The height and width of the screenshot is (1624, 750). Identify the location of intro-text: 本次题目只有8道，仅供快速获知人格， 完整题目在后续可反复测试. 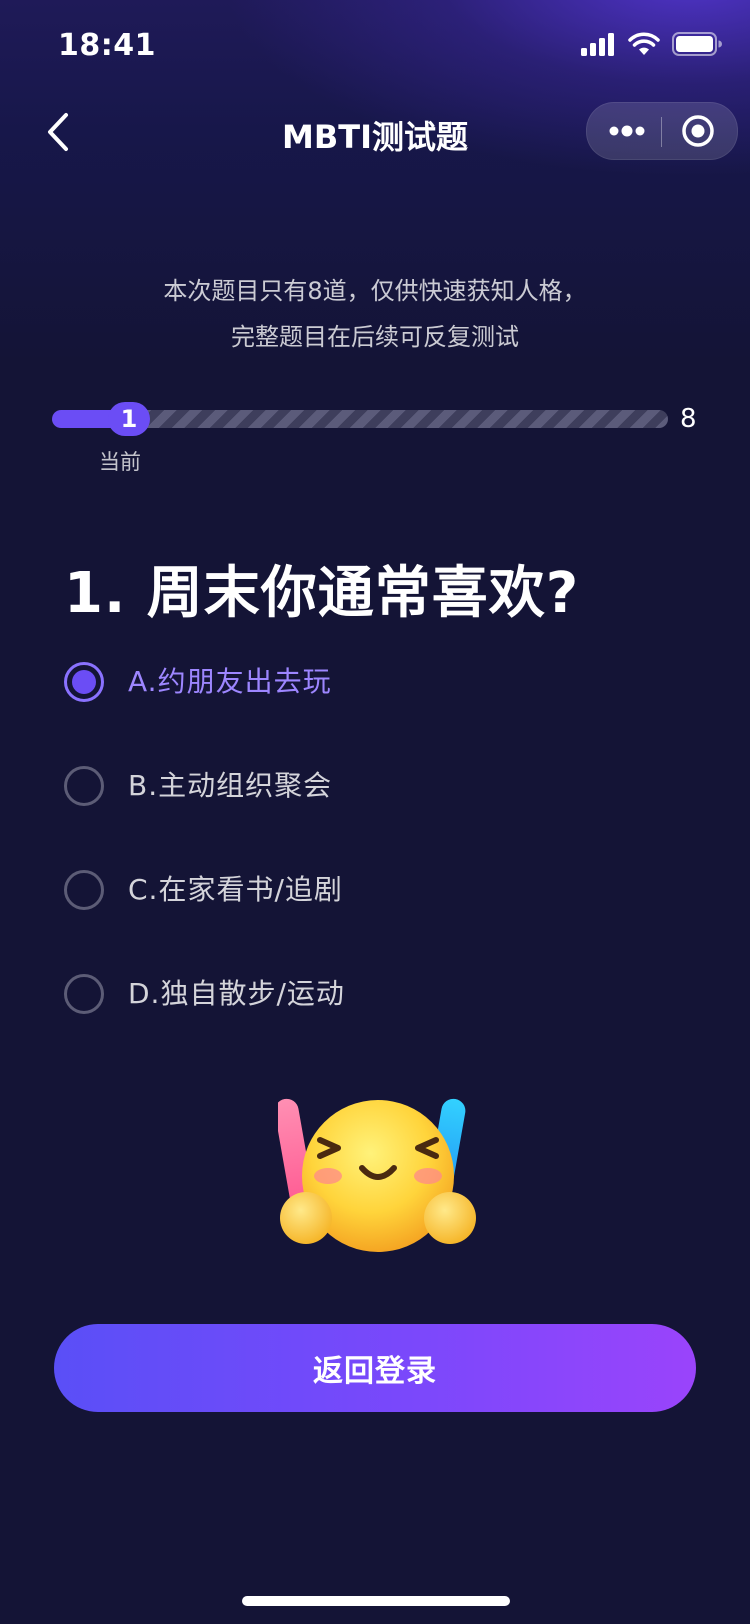
(375, 314).